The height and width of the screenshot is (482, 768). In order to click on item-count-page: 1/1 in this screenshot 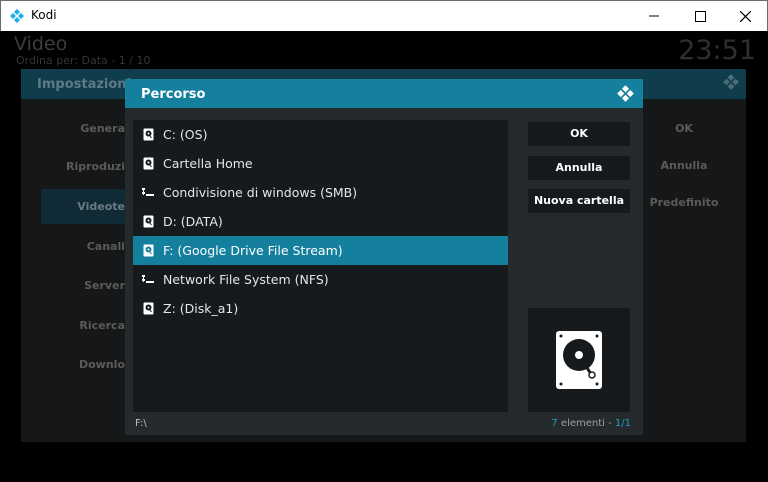, I will do `click(622, 423)`.